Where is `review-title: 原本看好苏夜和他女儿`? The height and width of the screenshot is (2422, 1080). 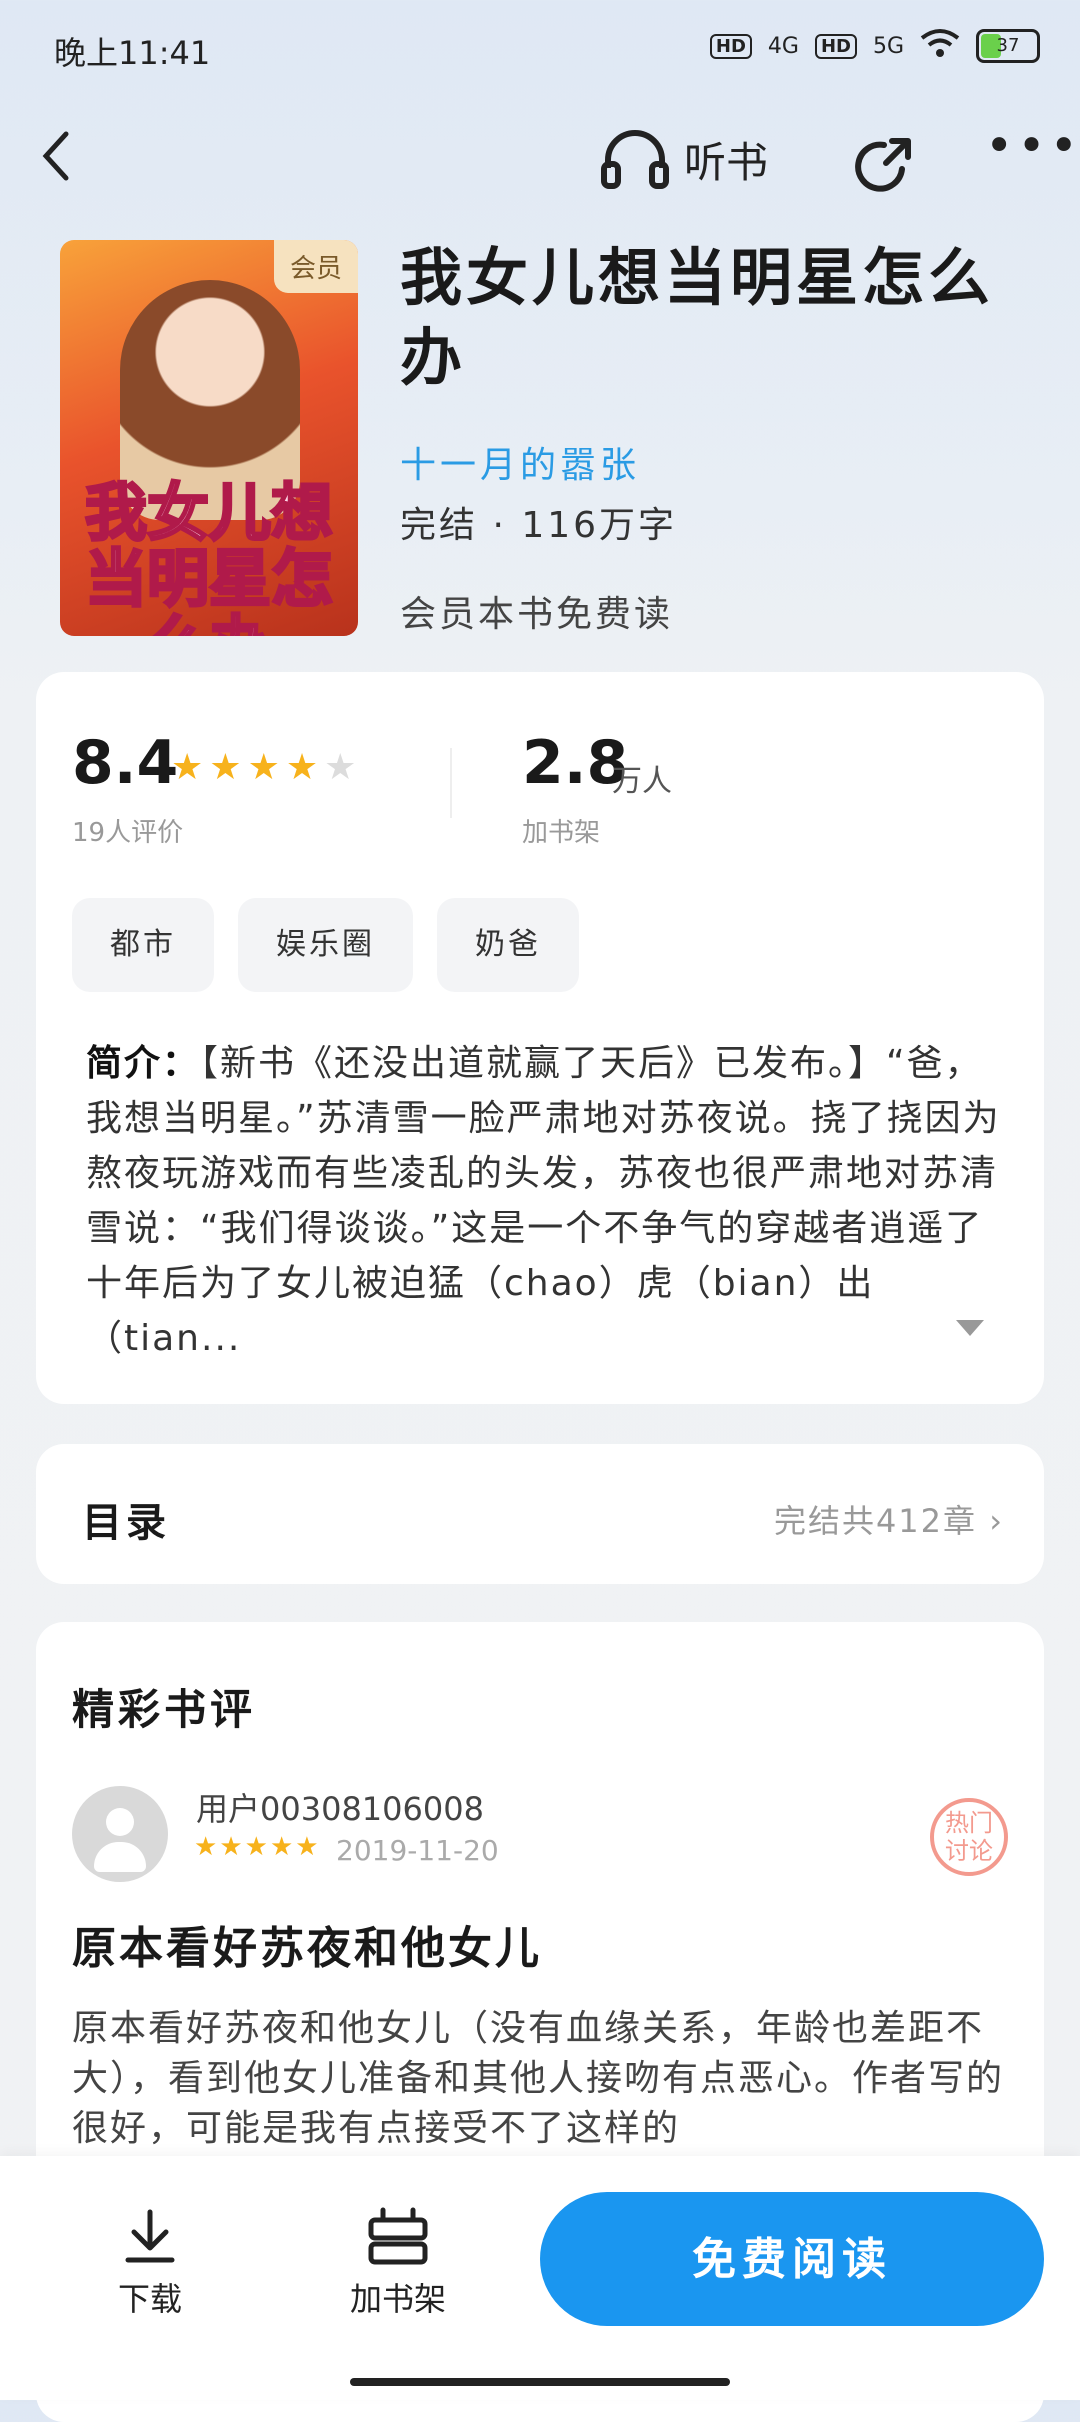
review-title: 原本看好苏夜和他女儿 is located at coordinates (307, 1944).